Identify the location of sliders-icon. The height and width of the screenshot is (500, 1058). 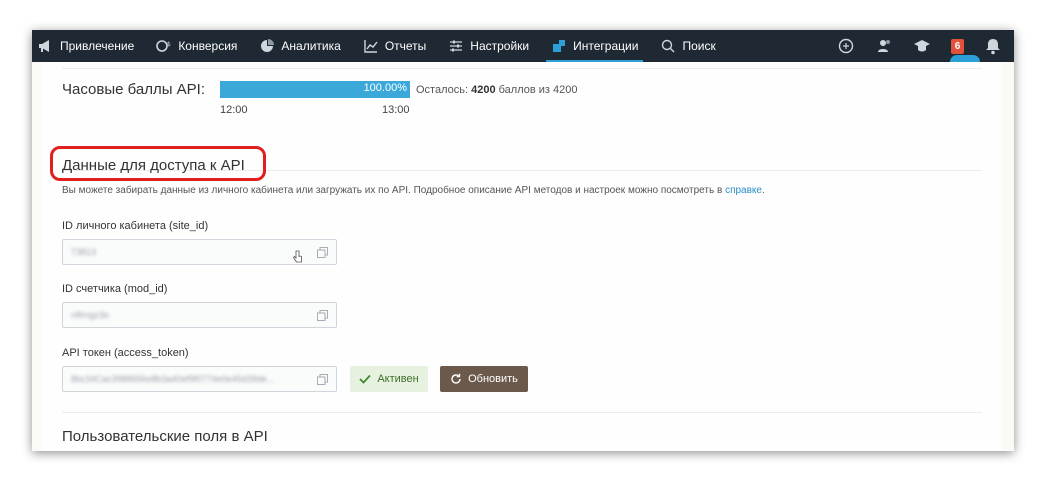
(456, 46).